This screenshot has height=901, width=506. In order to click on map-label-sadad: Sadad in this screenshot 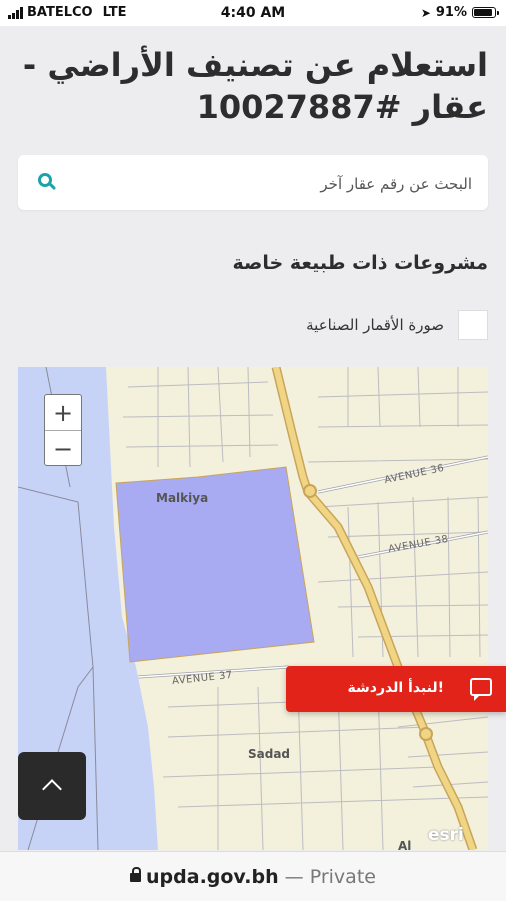, I will do `click(269, 754)`.